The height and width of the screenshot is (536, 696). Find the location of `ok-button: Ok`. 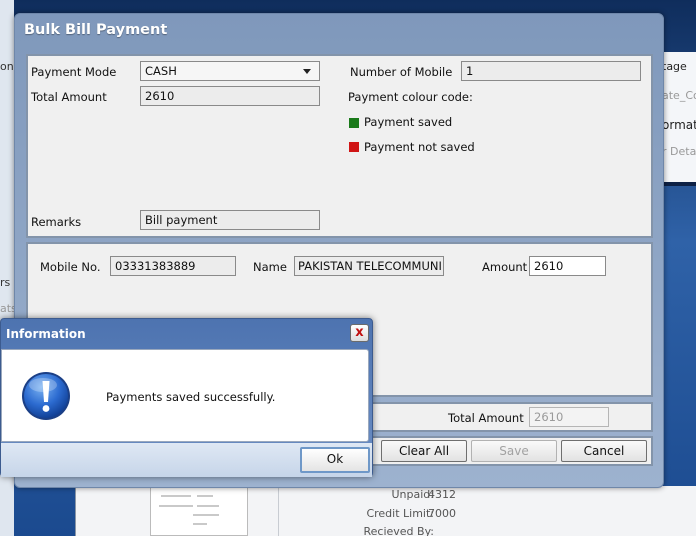

ok-button: Ok is located at coordinates (335, 460).